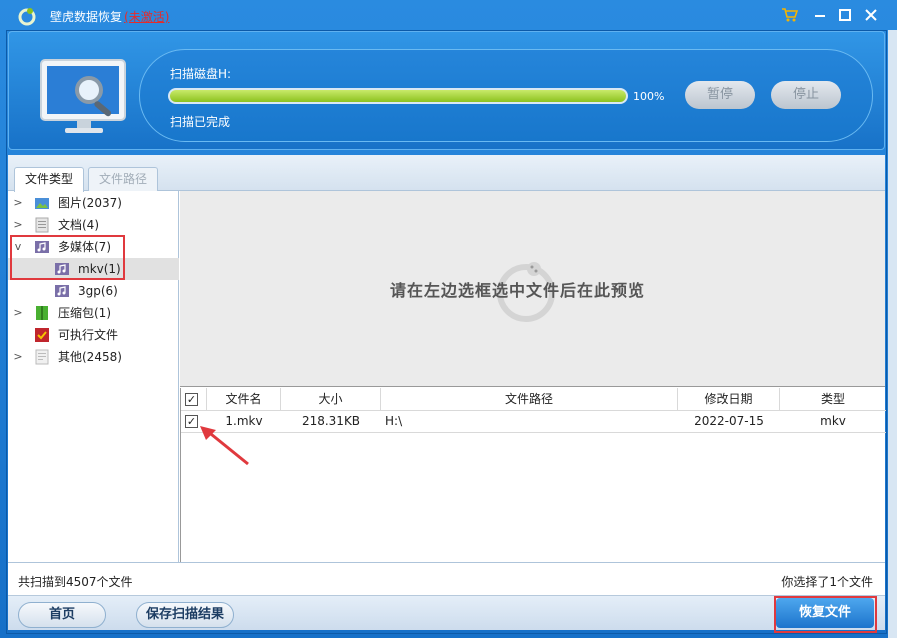 The height and width of the screenshot is (638, 897). Describe the element at coordinates (42, 313) in the screenshot. I see `archive-icon` at that location.